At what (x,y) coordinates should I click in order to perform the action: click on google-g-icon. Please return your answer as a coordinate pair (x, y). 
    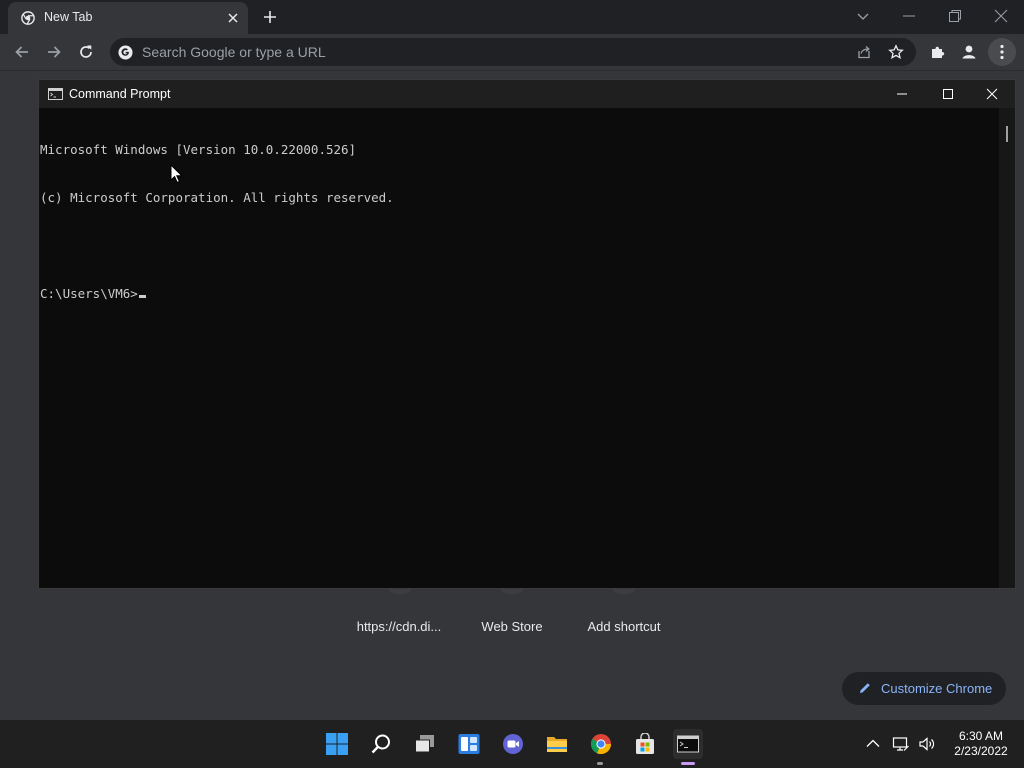
    Looking at the image, I should click on (125, 52).